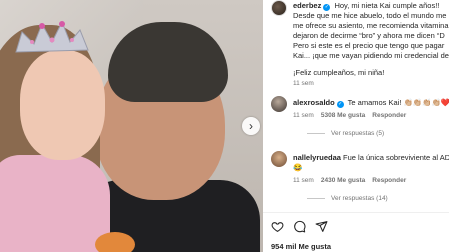 This screenshot has height=252, width=449. I want to click on caption-closing: ¡Feliz cumpleaños, mi niña!, so click(339, 72).